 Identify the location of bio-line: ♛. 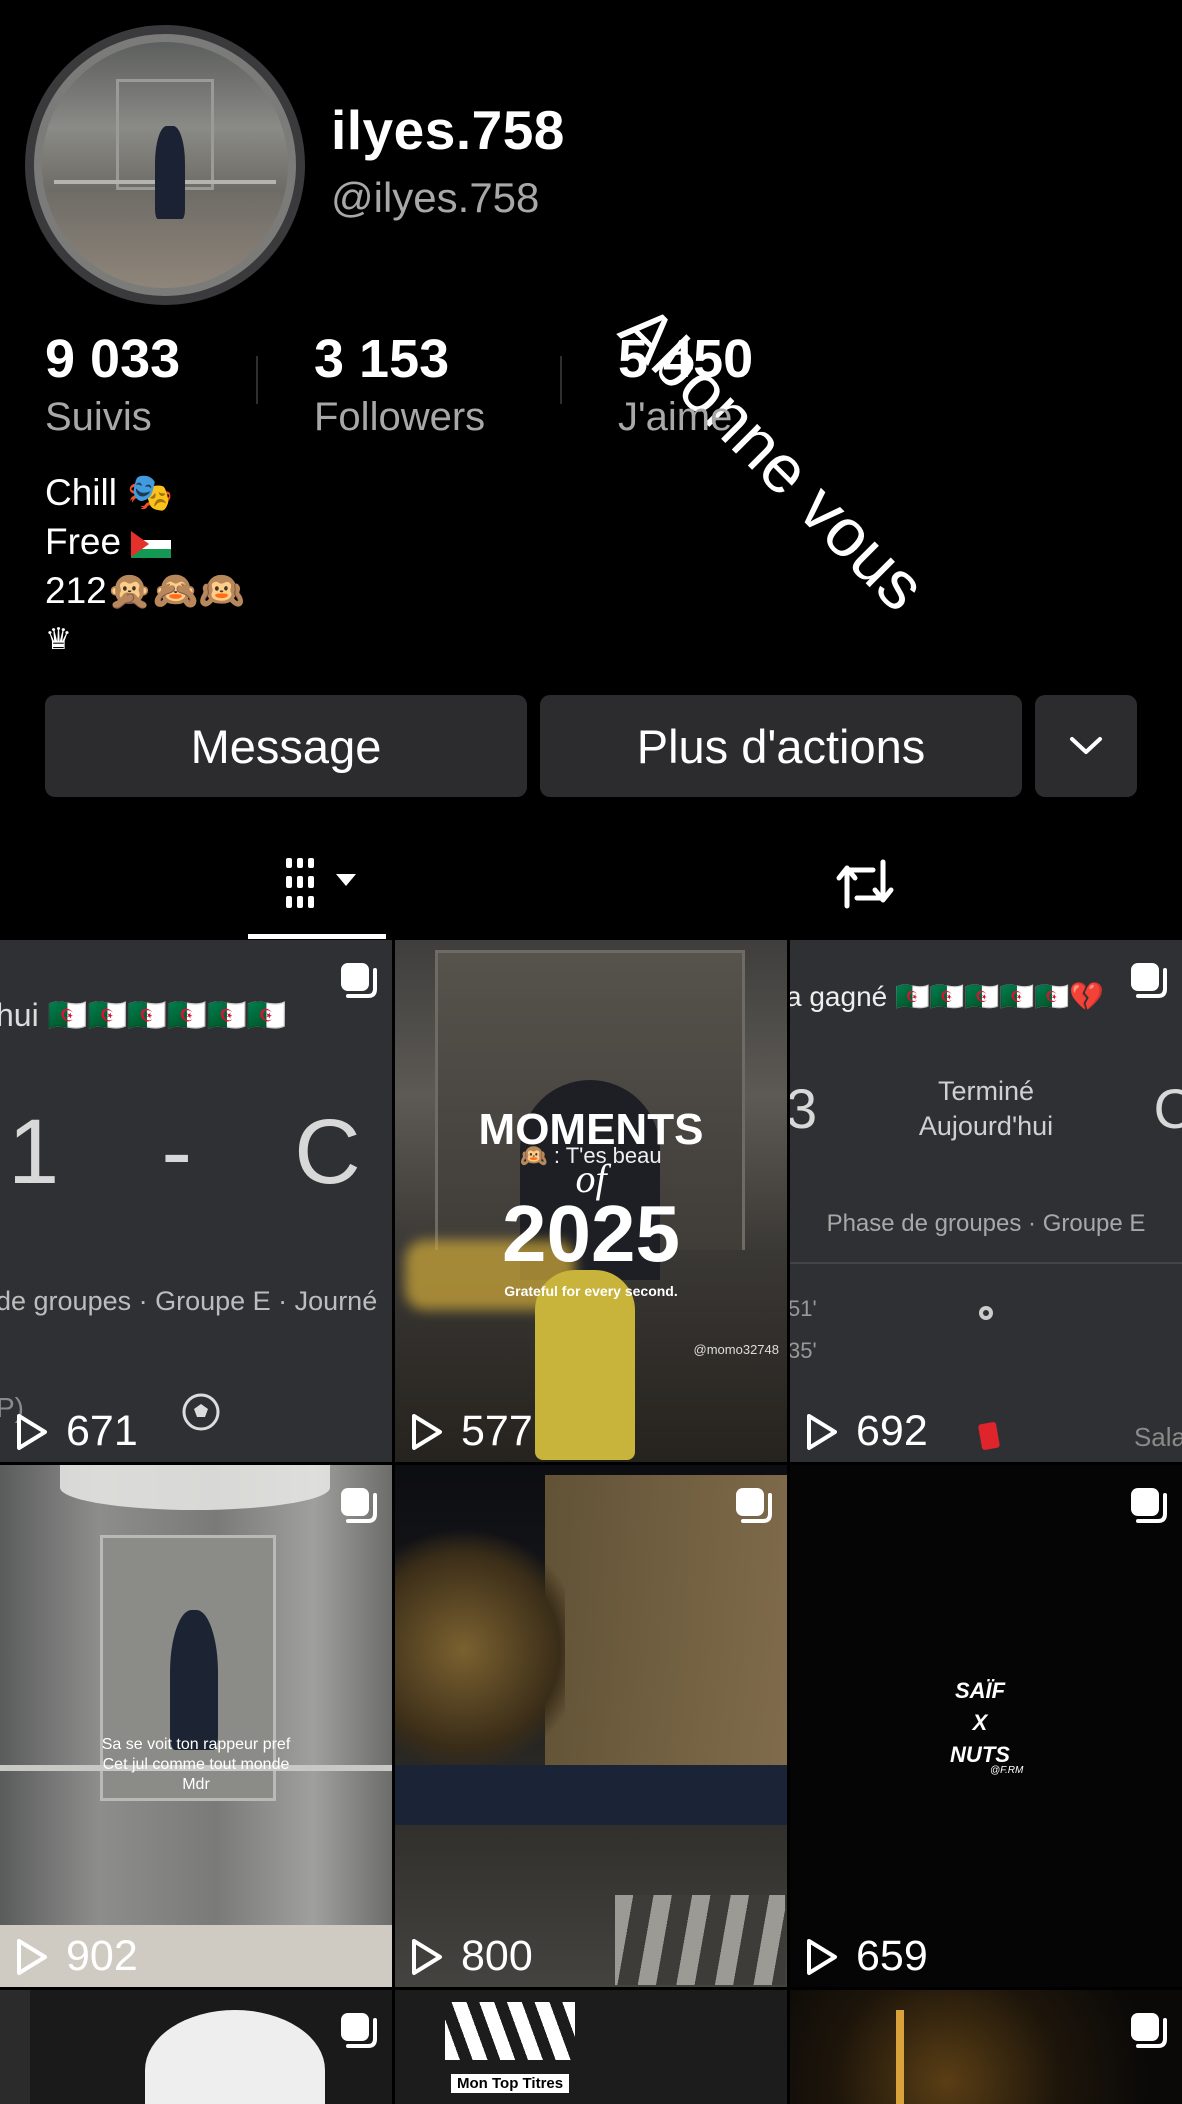
(58, 639).